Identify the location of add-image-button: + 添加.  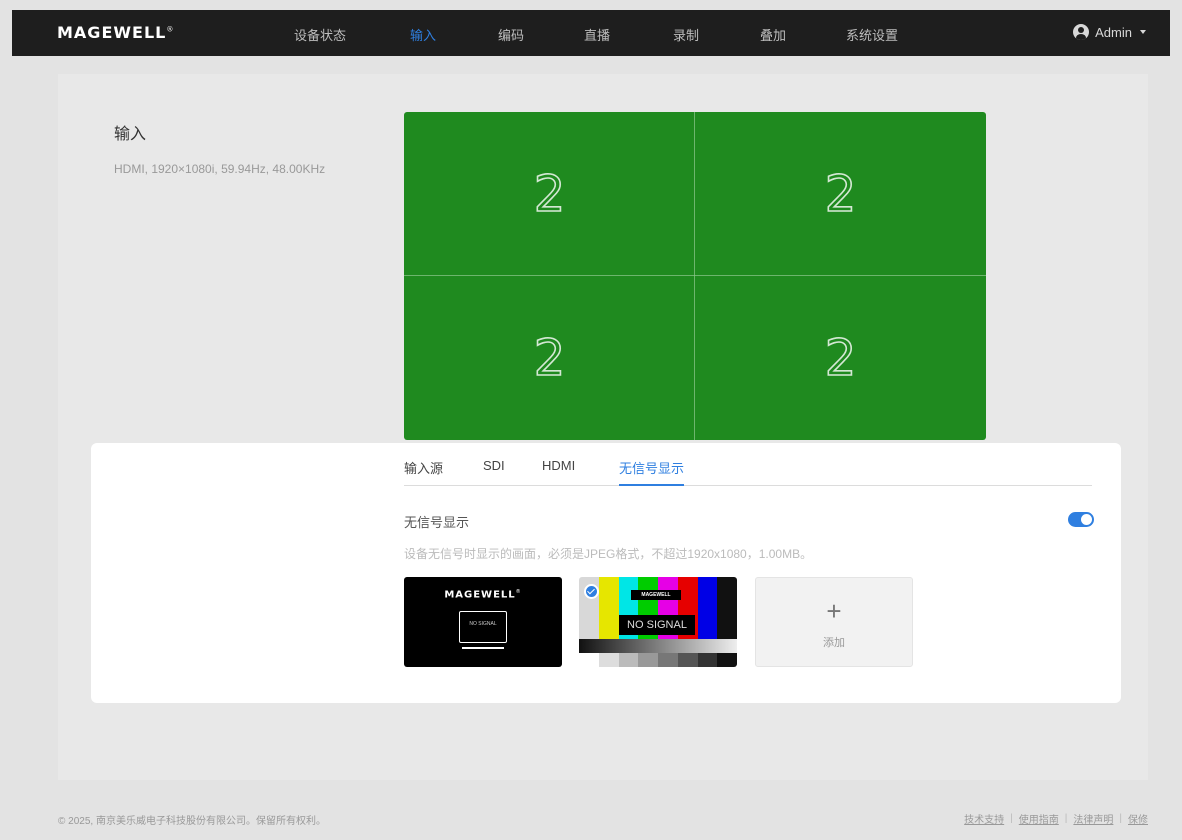
(834, 622).